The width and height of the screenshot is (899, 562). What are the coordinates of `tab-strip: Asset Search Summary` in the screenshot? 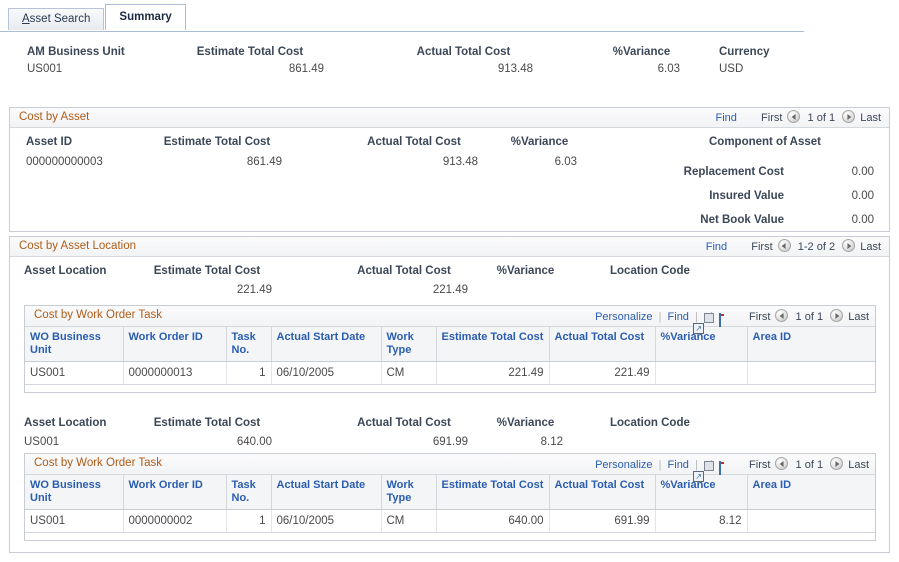 It's located at (449, 18).